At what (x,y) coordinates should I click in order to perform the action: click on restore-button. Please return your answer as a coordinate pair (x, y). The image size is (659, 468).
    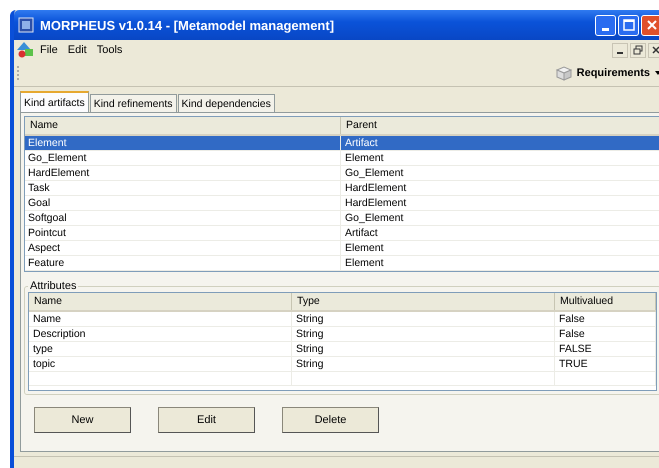
    Looking at the image, I should click on (638, 50).